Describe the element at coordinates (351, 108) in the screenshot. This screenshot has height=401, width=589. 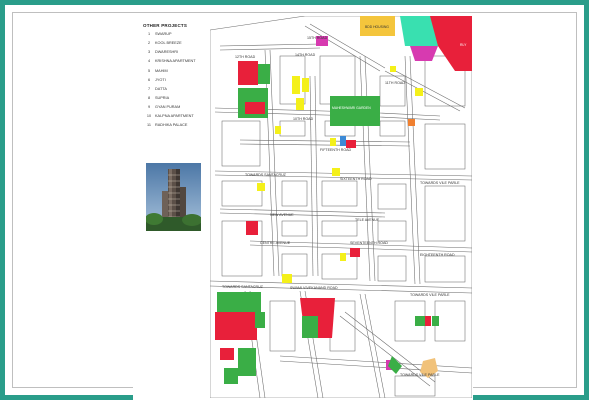
I see `garden-label: MAHESHWARI GARDEN` at that location.